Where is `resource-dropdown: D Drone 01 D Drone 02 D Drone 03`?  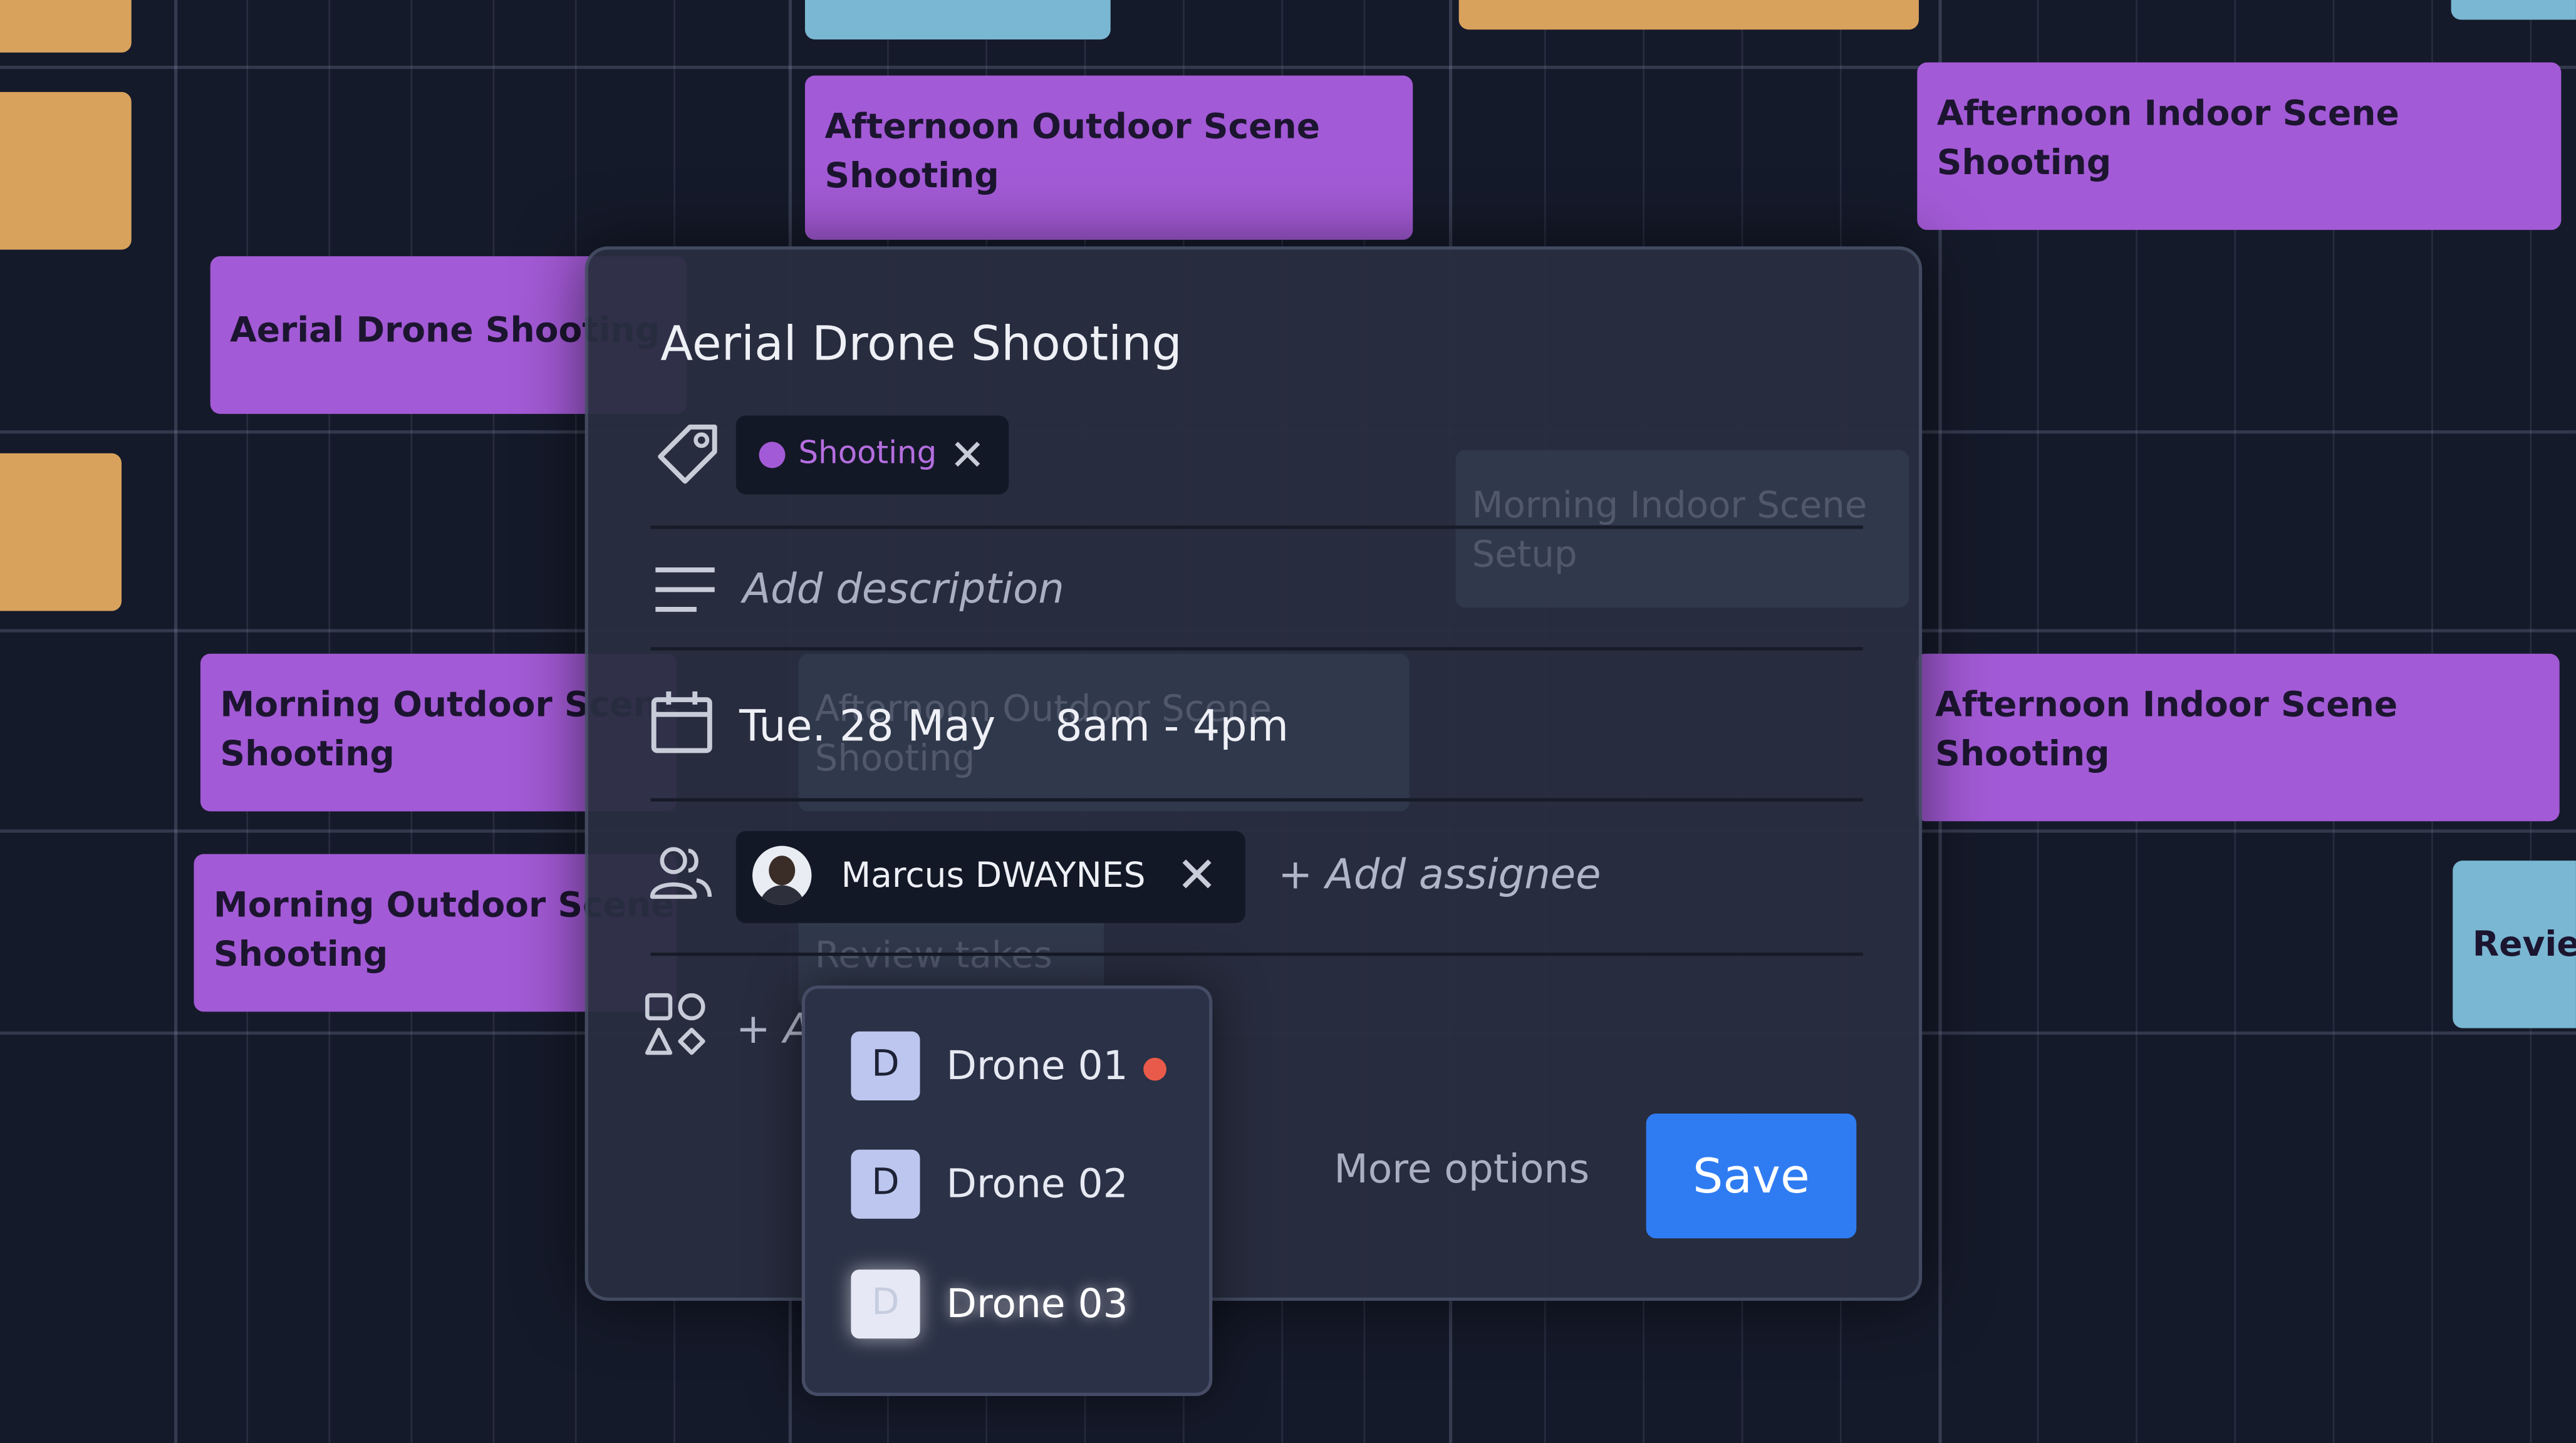 resource-dropdown: D Drone 01 D Drone 02 D Drone 03 is located at coordinates (1007, 1191).